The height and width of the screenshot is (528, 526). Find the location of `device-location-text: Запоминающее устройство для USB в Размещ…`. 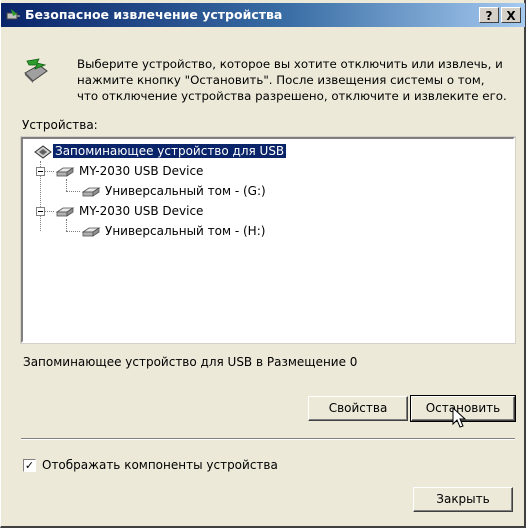

device-location-text: Запоминающее устройство для USB в Размещ… is located at coordinates (190, 362).